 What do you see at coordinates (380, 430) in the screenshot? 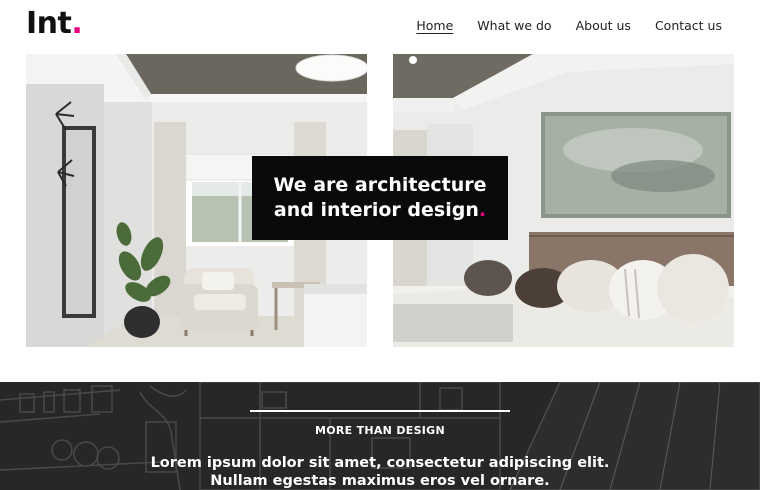
I see `section-kicker: MORE THAN DESIGN` at bounding box center [380, 430].